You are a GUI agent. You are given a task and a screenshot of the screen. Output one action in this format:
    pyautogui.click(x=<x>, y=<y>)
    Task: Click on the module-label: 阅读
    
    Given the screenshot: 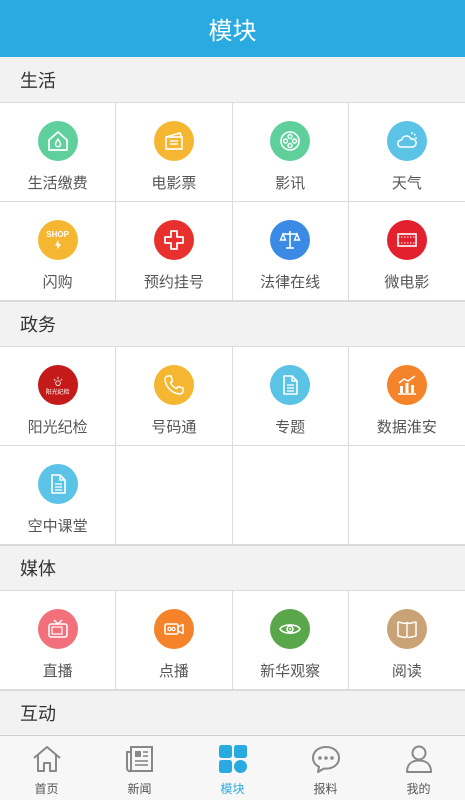 What is the action you would take?
    pyautogui.click(x=406, y=671)
    